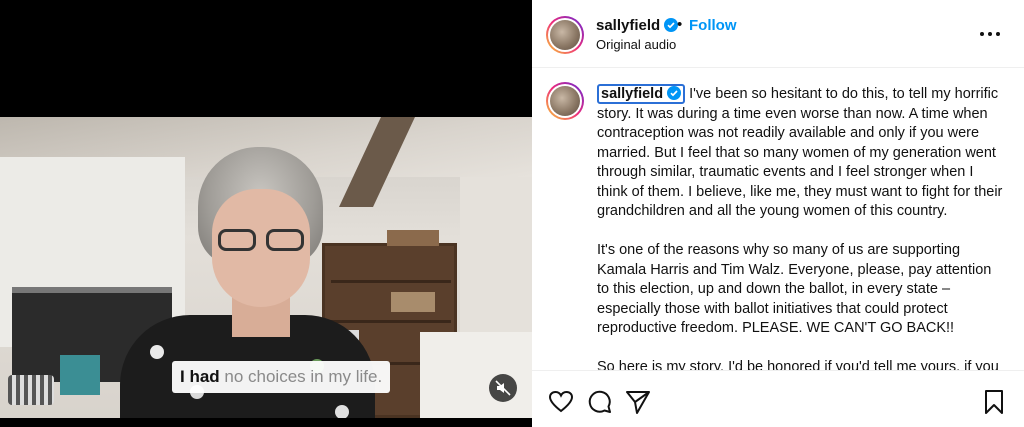  Describe the element at coordinates (632, 94) in the screenshot. I see `caption-username-text: sallyfield` at that location.